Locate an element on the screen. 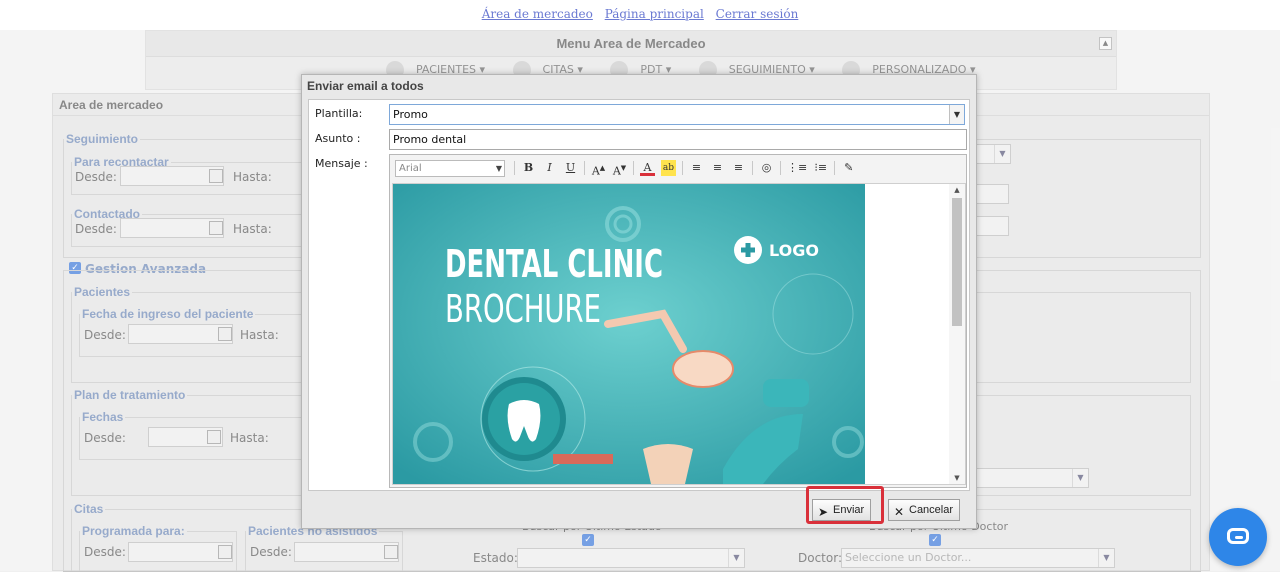  image-logo-text: LOGO is located at coordinates (794, 250).